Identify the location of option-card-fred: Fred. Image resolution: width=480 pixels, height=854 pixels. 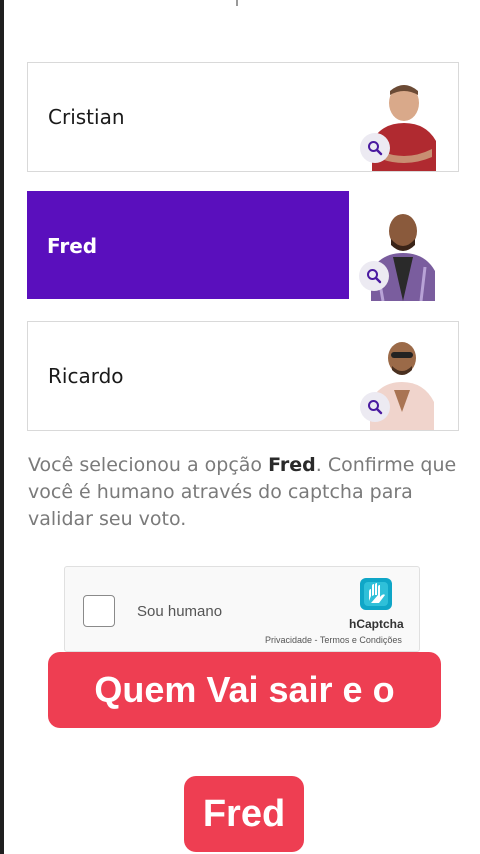
(243, 246).